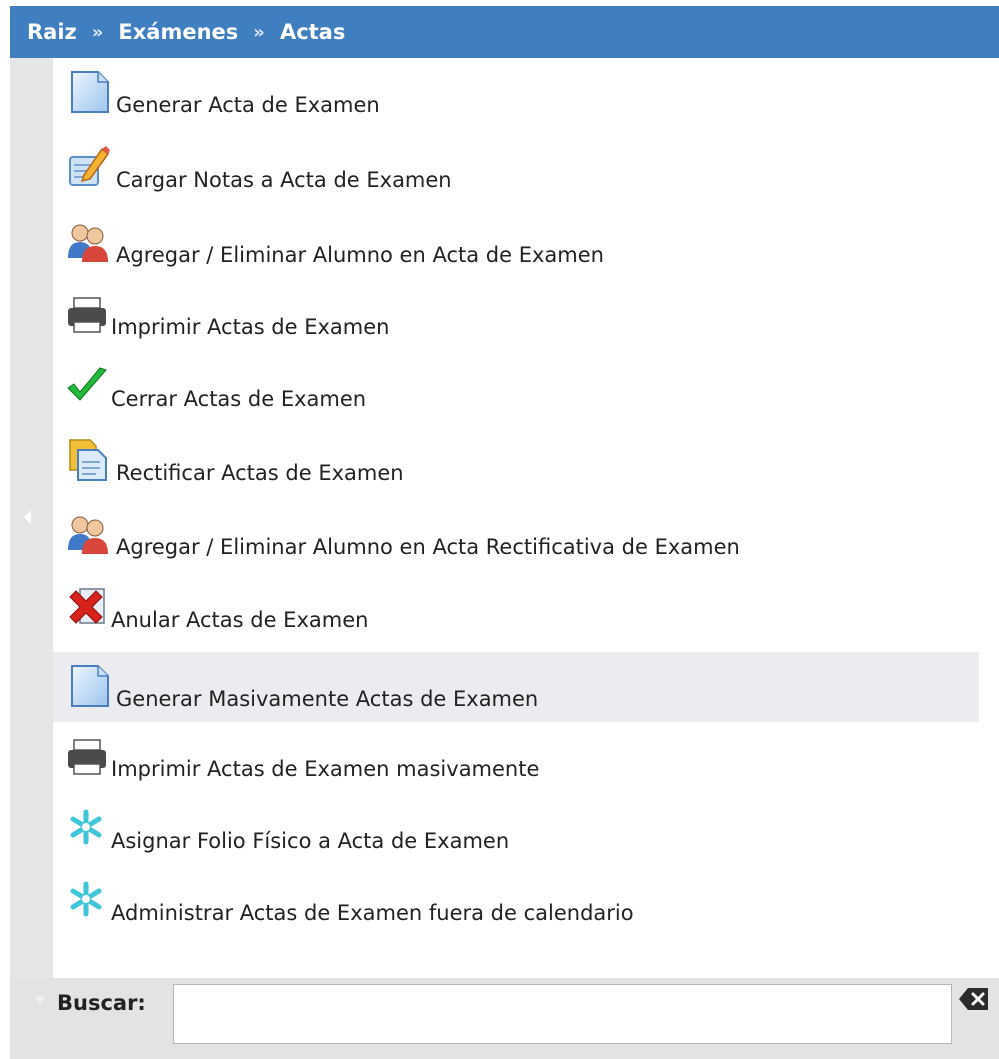 Image resolution: width=999 pixels, height=1059 pixels. I want to click on menu-item-label: Cerrar Actas de Examen, so click(239, 399).